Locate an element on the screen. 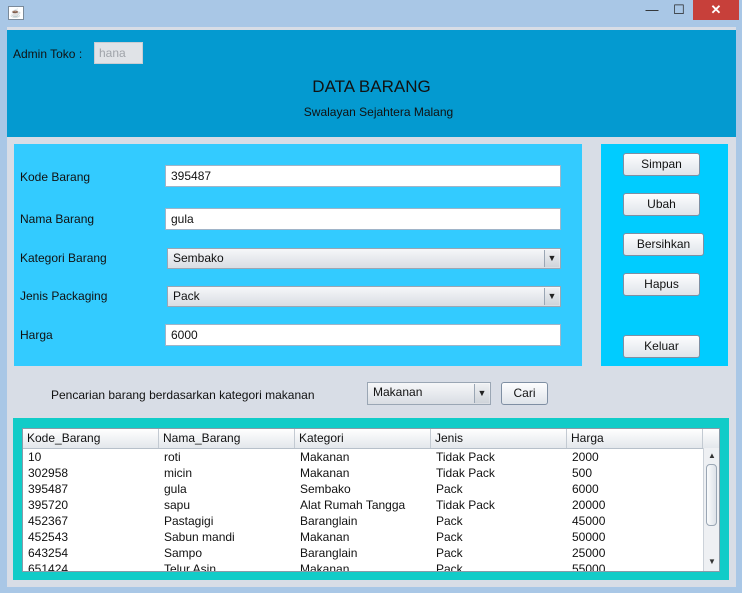  table-cell: Sabun mandi is located at coordinates (199, 537).